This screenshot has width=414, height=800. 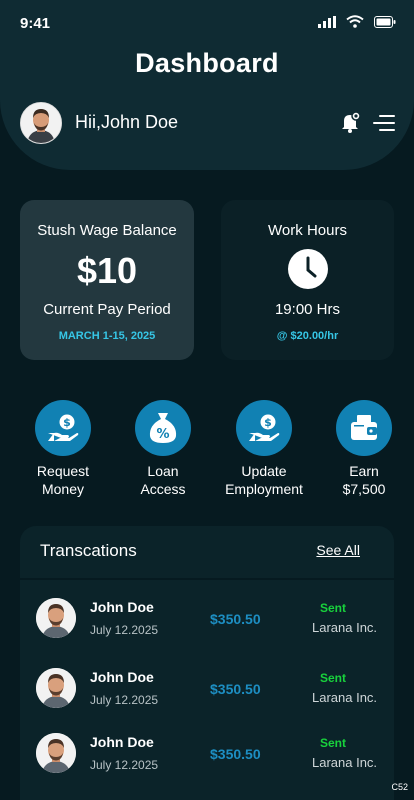 What do you see at coordinates (264, 471) in the screenshot?
I see `action-label-line1: Update` at bounding box center [264, 471].